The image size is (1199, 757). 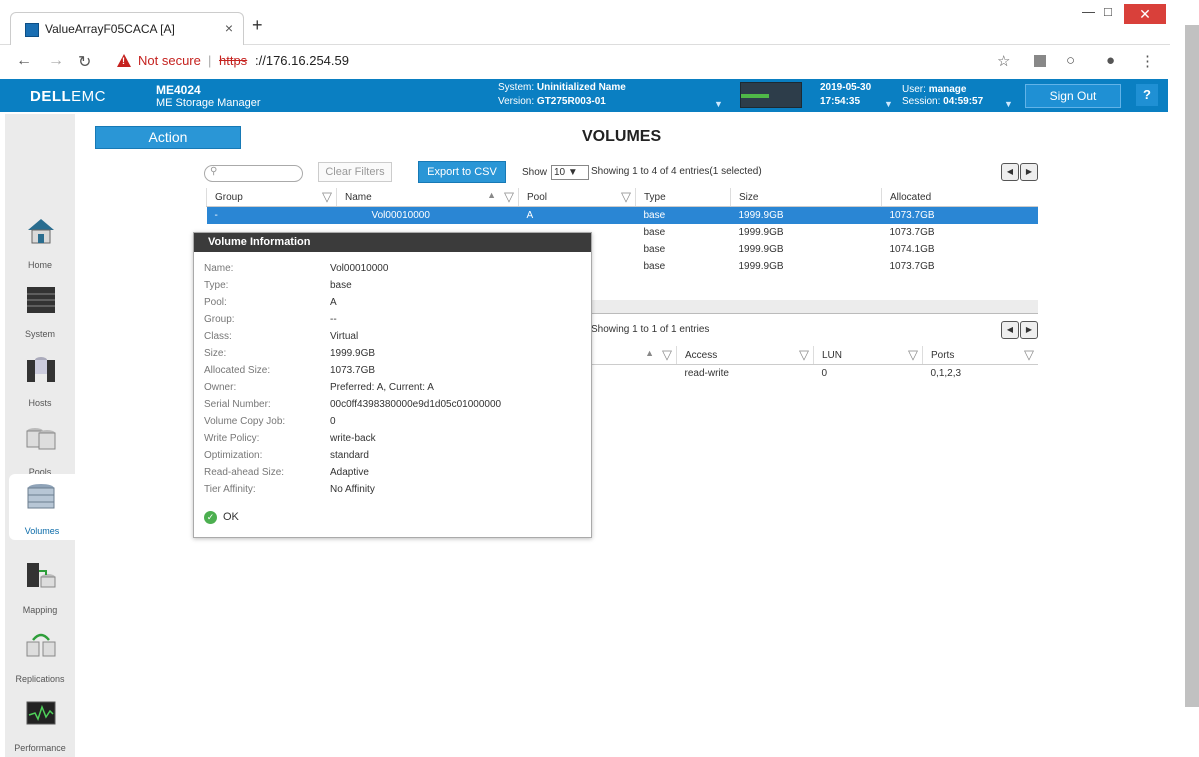 What do you see at coordinates (683, 197) in the screenshot?
I see `column-header-type: Type` at bounding box center [683, 197].